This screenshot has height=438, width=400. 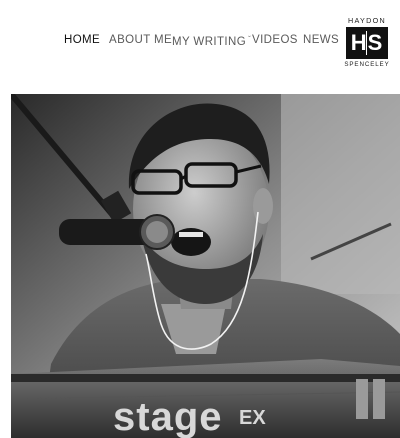 I want to click on logo-initials-box: HS, so click(x=367, y=43).